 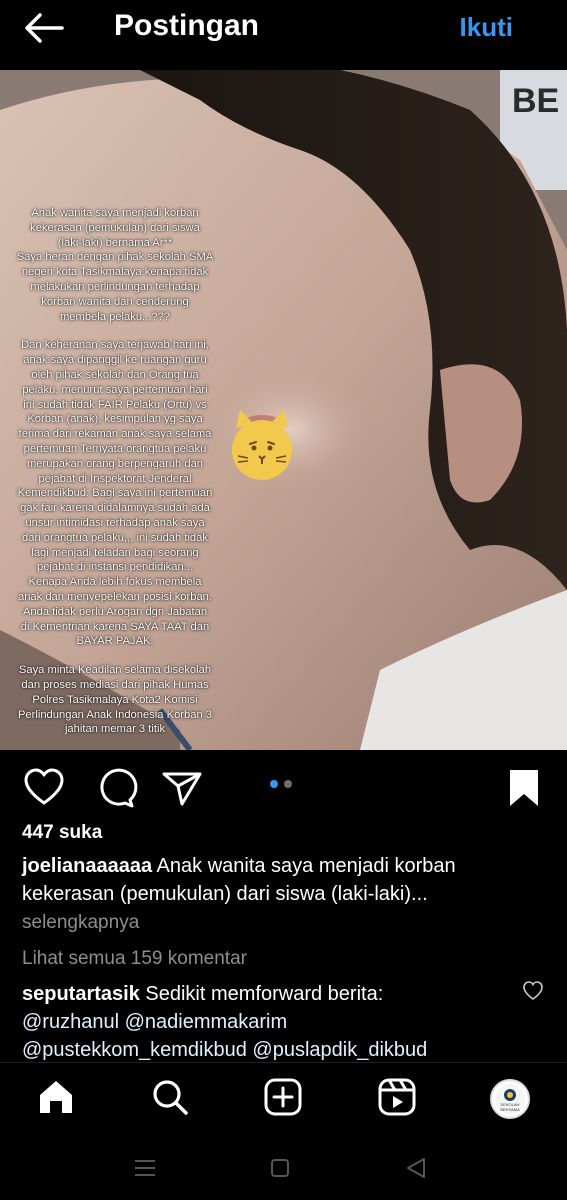 I want to click on story-line: jahitan memar 3 titik, so click(x=115, y=729).